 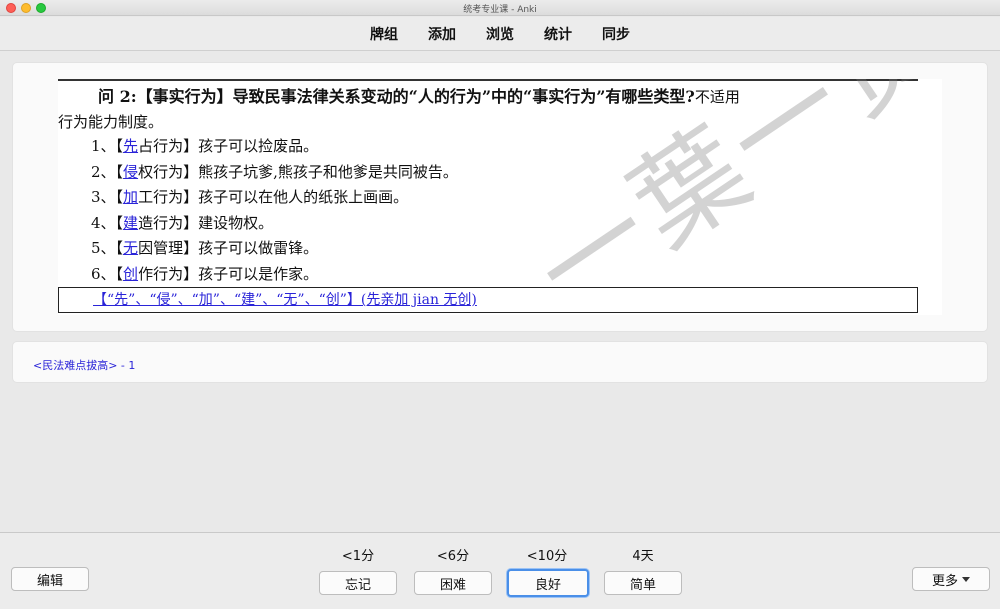 I want to click on card-divider, so click(x=488, y=80).